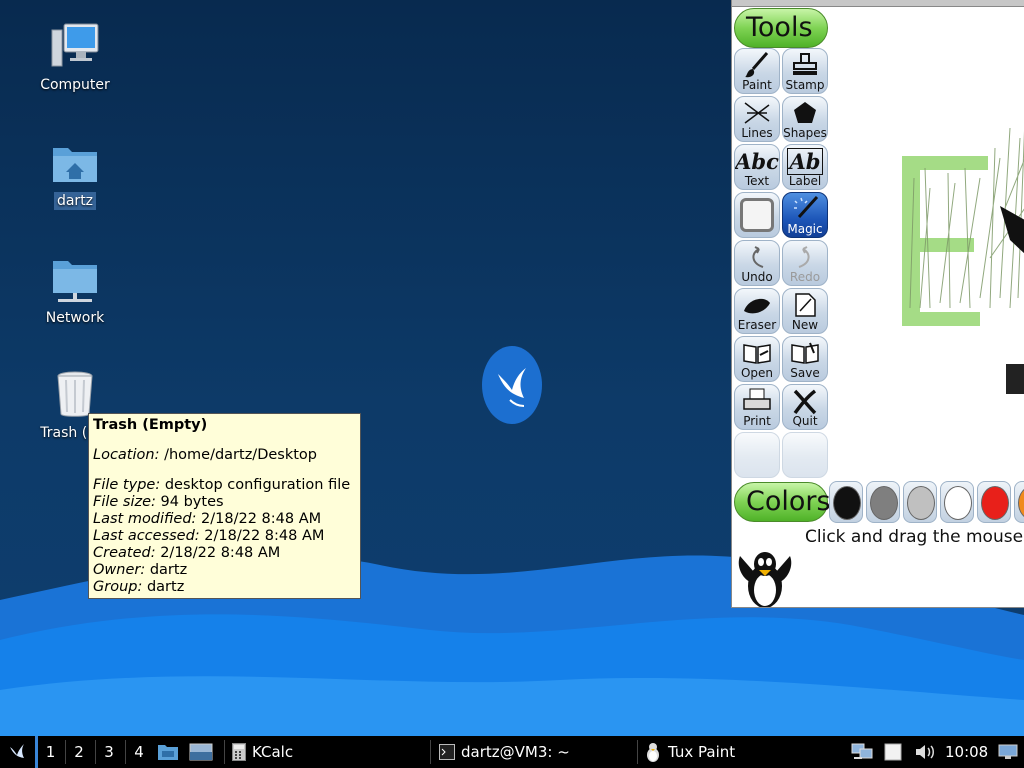 This screenshot has width=1024, height=768. I want to click on color-swatch-black, so click(846, 502).